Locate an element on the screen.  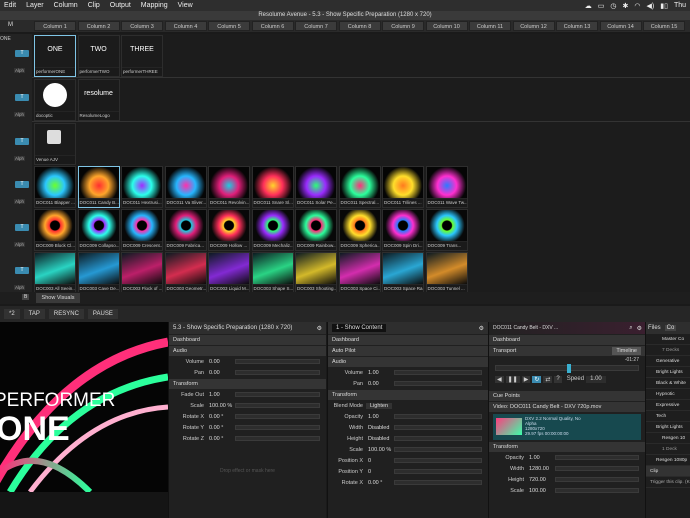
speed-value: 1.00 is located at coordinates (596, 379).